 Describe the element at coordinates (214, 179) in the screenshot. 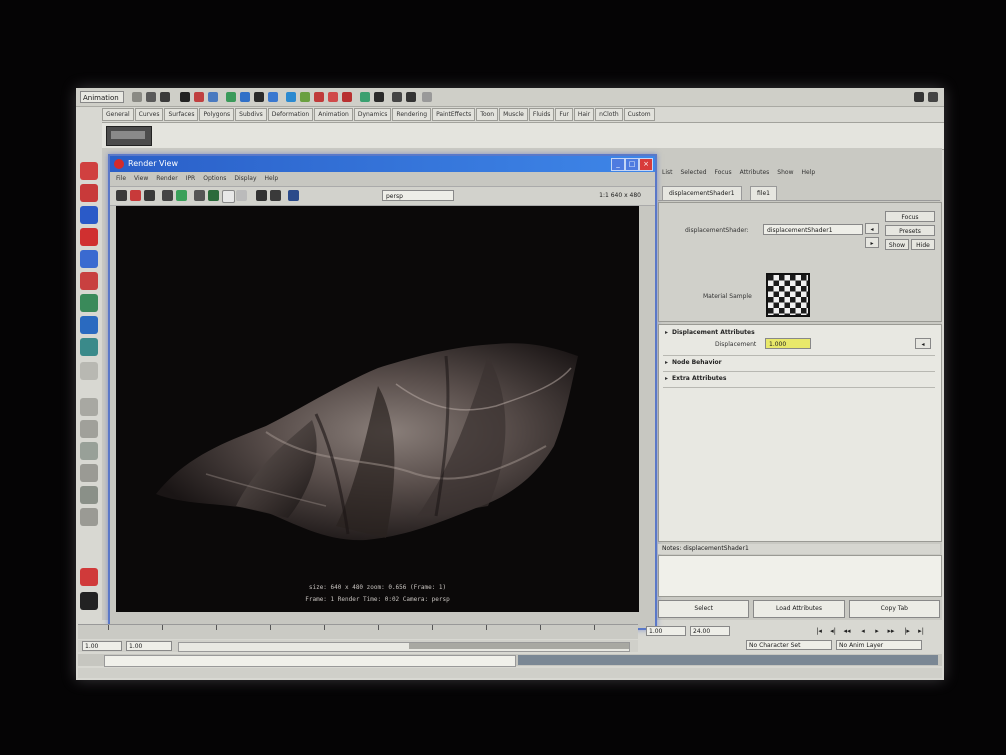

I see `menu-options: Options` at that location.